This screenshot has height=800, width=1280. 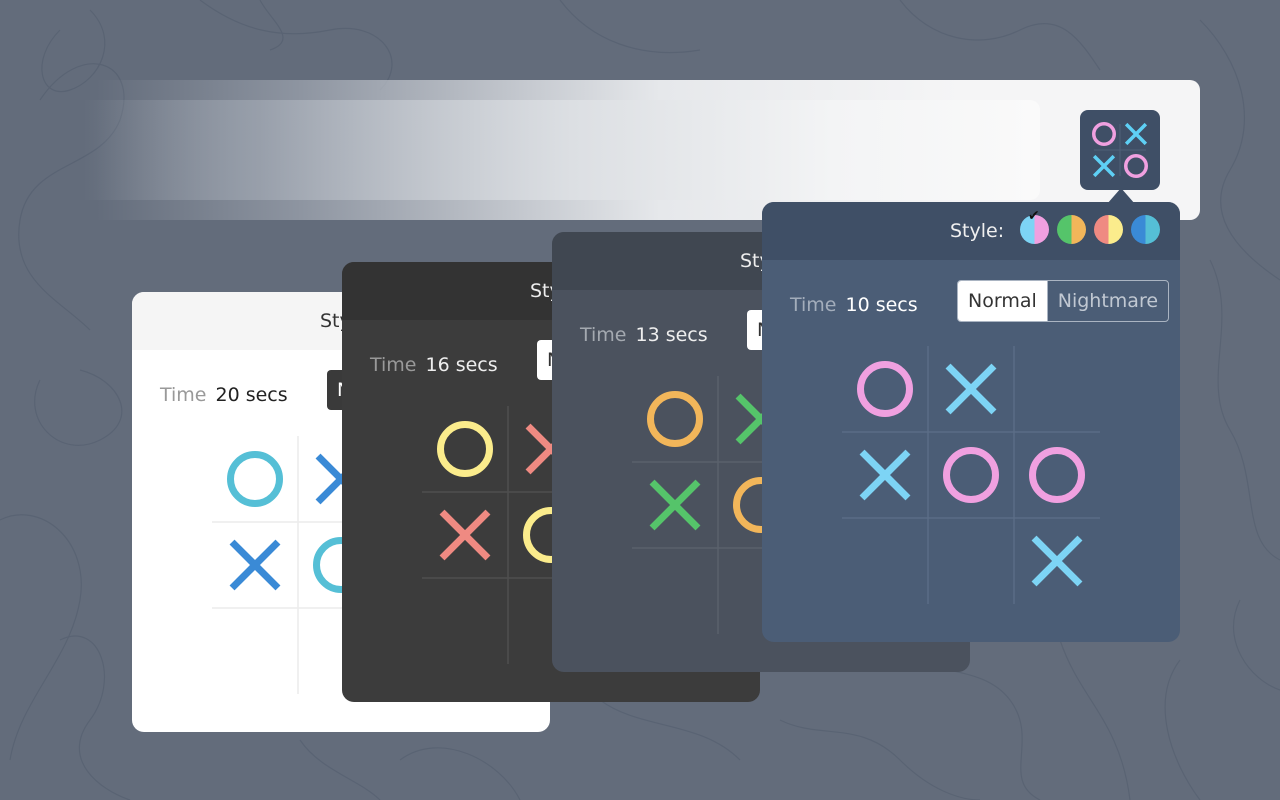 What do you see at coordinates (461, 365) in the screenshot?
I see `time-value: 16 secs` at bounding box center [461, 365].